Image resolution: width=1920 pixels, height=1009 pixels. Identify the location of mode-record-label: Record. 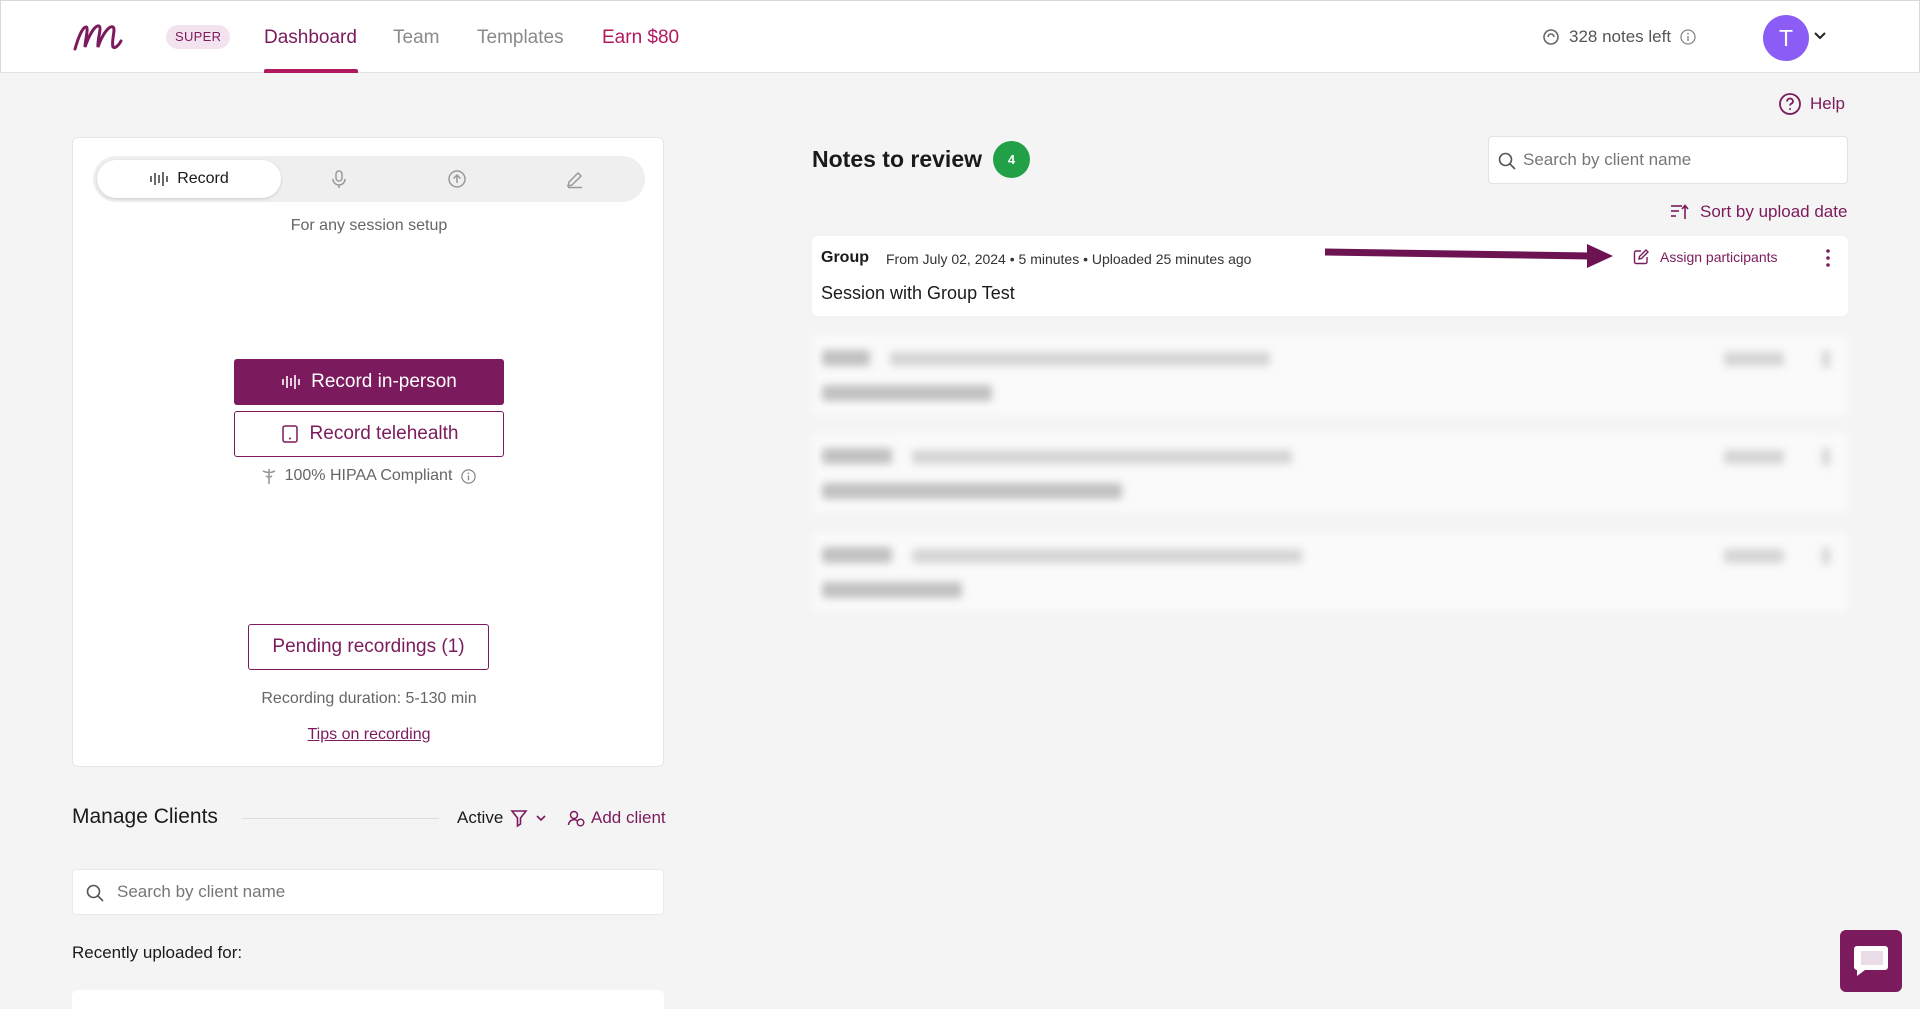
(203, 178).